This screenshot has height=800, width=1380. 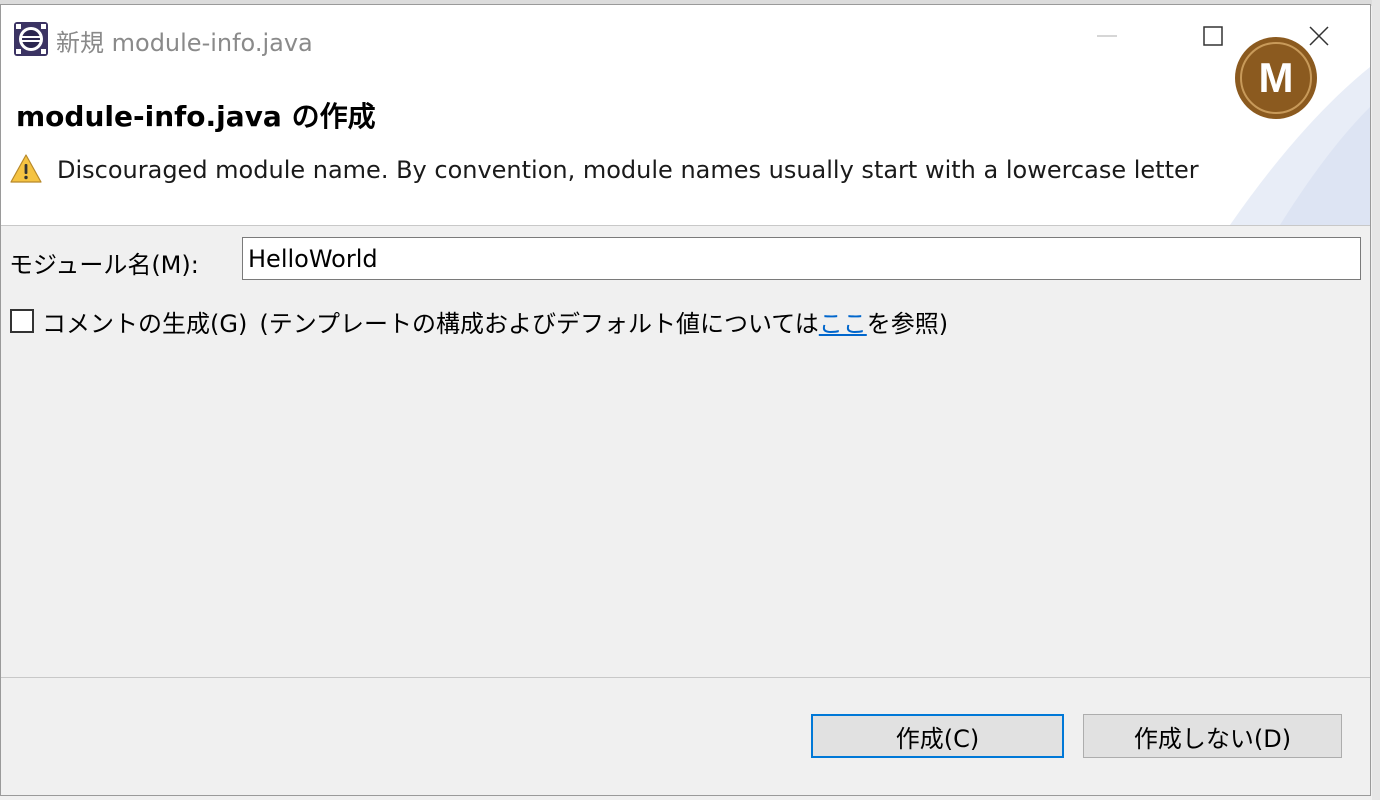 I want to click on generate-comments-checkbox, so click(x=22, y=321).